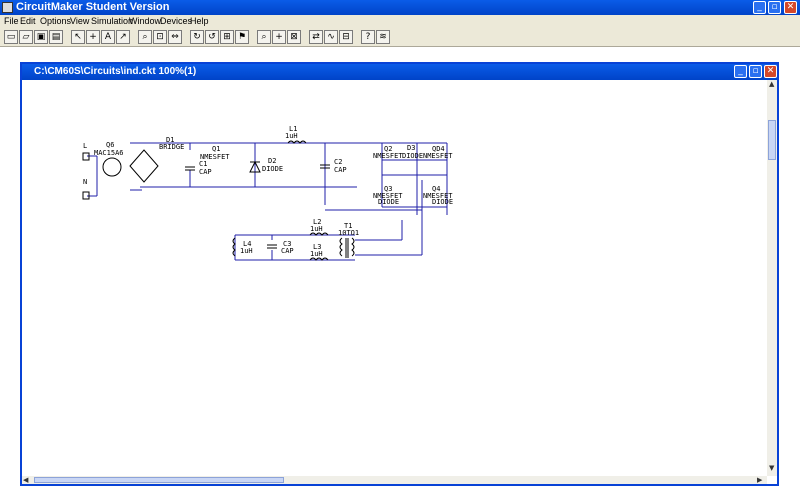 Image resolution: width=800 pixels, height=500 pixels. Describe the element at coordinates (411, 148) in the screenshot. I see `d3-name: D3` at that location.